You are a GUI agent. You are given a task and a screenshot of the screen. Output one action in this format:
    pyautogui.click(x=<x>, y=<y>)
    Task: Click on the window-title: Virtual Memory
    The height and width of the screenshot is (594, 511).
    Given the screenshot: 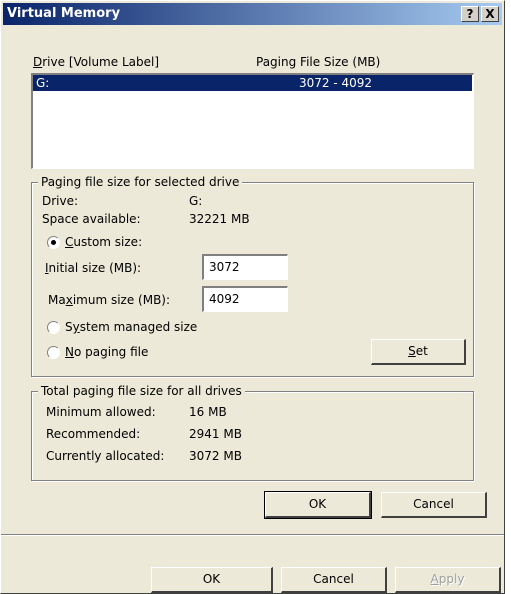 What is the action you would take?
    pyautogui.click(x=64, y=13)
    